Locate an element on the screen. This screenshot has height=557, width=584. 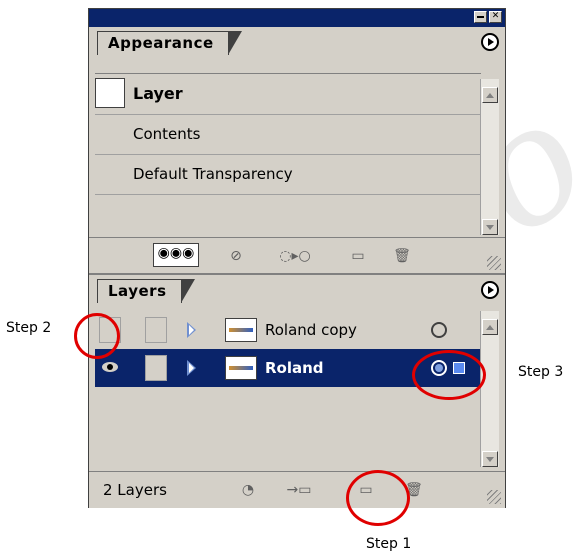
step-3-label: Step 3 is located at coordinates (541, 372).